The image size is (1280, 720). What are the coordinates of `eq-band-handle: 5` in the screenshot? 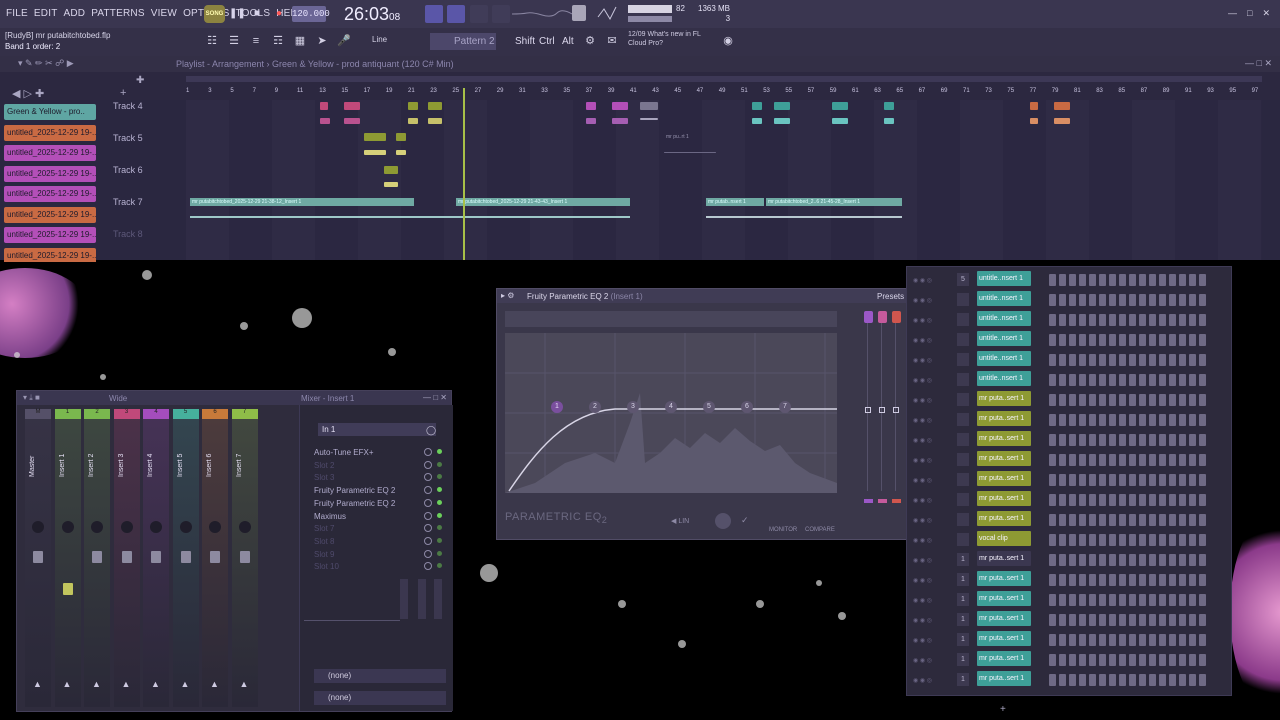 It's located at (709, 407).